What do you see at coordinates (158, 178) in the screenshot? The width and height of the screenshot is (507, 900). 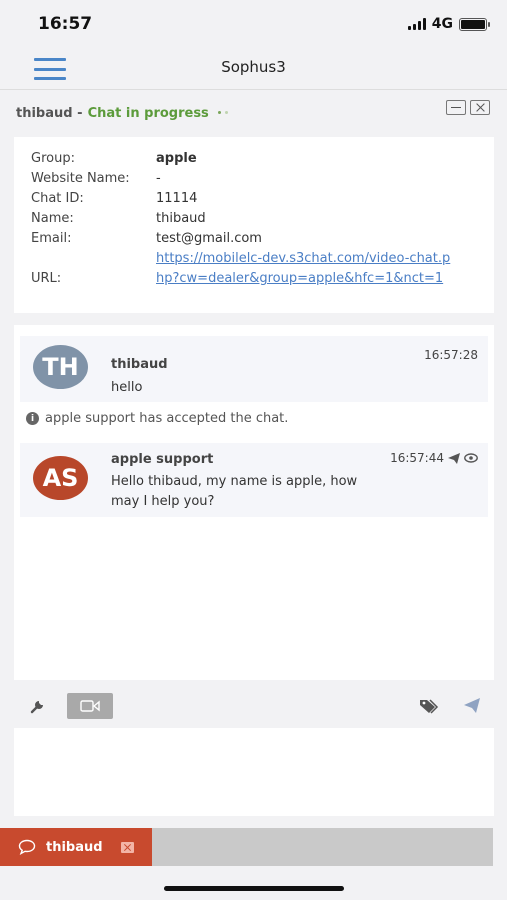 I see `info-value: -` at bounding box center [158, 178].